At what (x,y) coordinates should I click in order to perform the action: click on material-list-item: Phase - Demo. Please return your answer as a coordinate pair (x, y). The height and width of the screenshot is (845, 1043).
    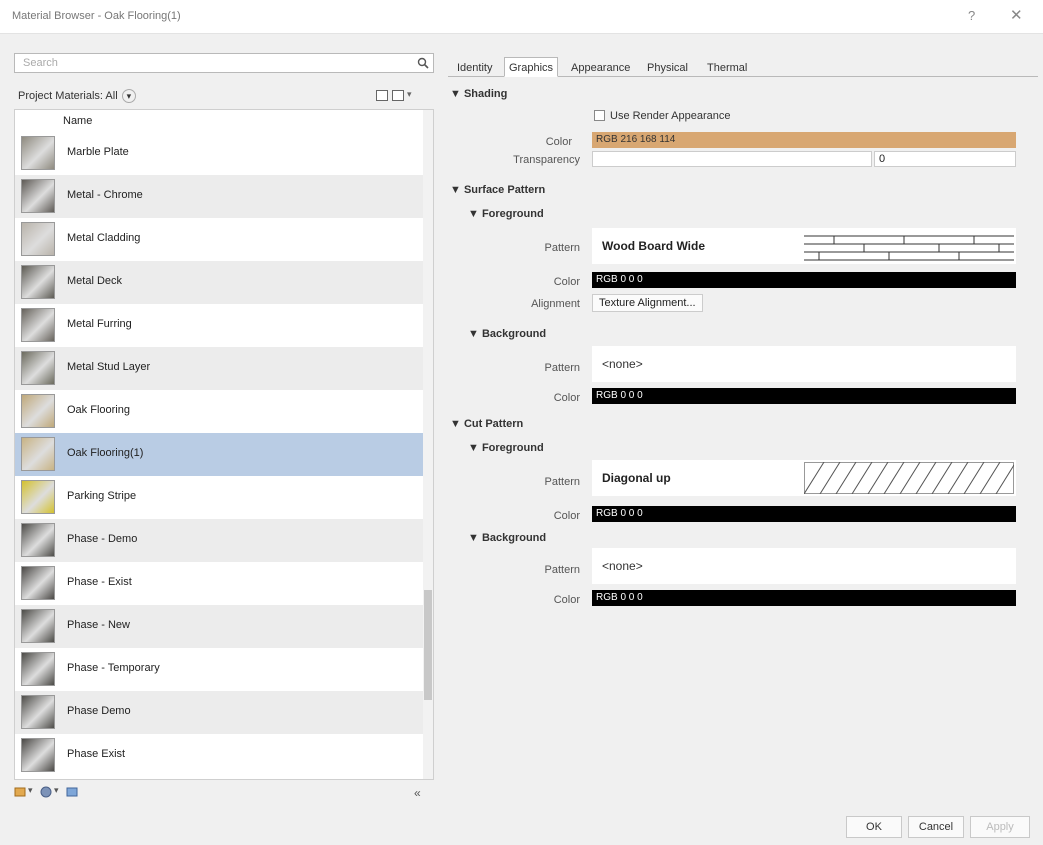
    Looking at the image, I should click on (219, 540).